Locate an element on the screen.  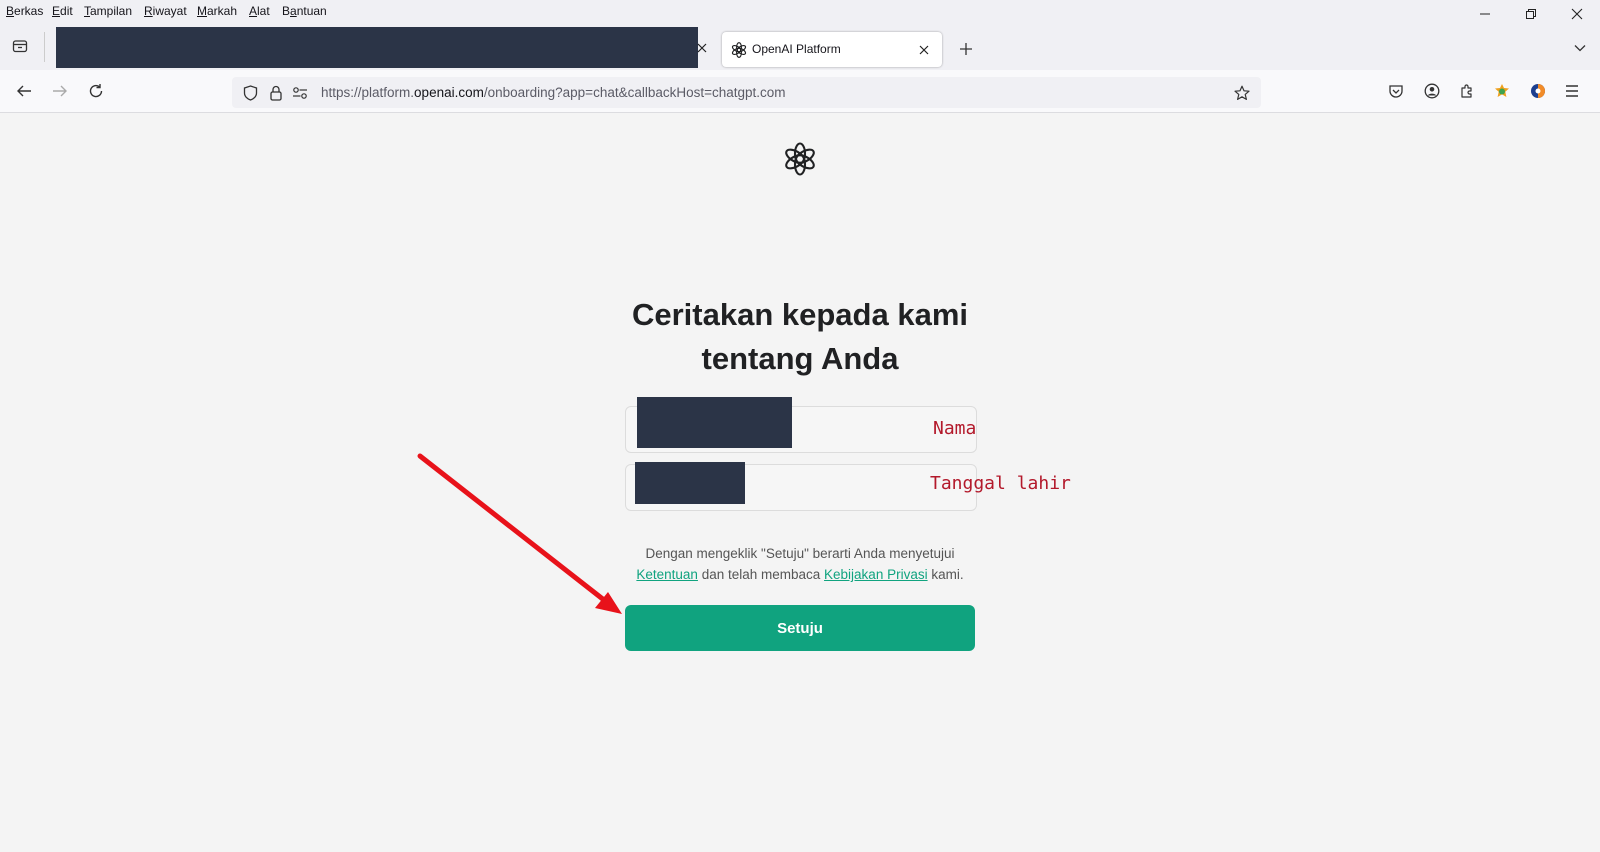
star-icon is located at coordinates (1242, 92).